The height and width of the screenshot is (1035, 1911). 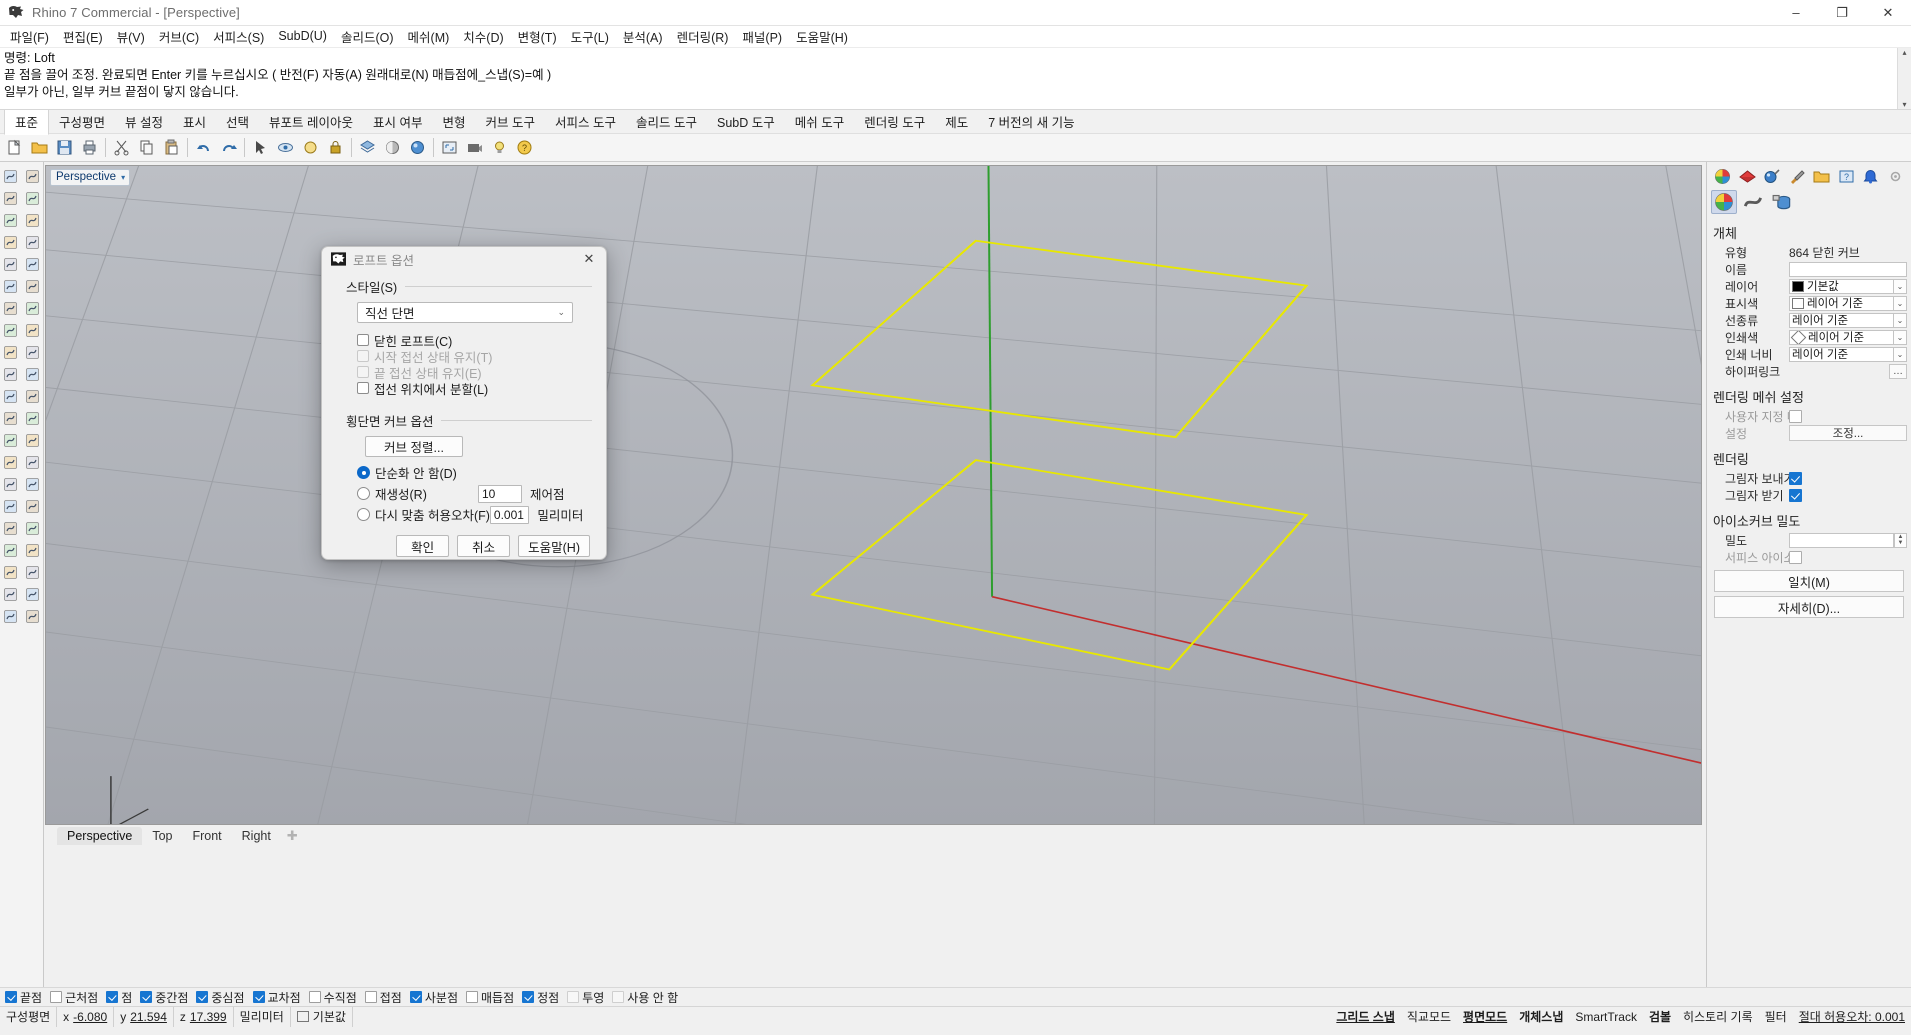 What do you see at coordinates (1718, 1016) in the screenshot?
I see `status-toggle-6: 히스토리 기록` at bounding box center [1718, 1016].